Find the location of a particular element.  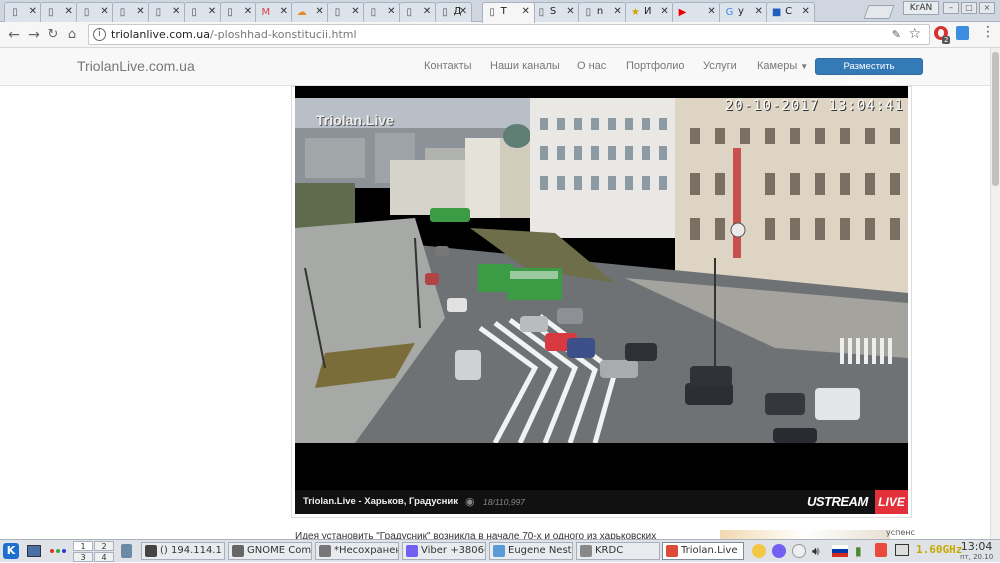

nav-channels: Наши каналы is located at coordinates (525, 66).